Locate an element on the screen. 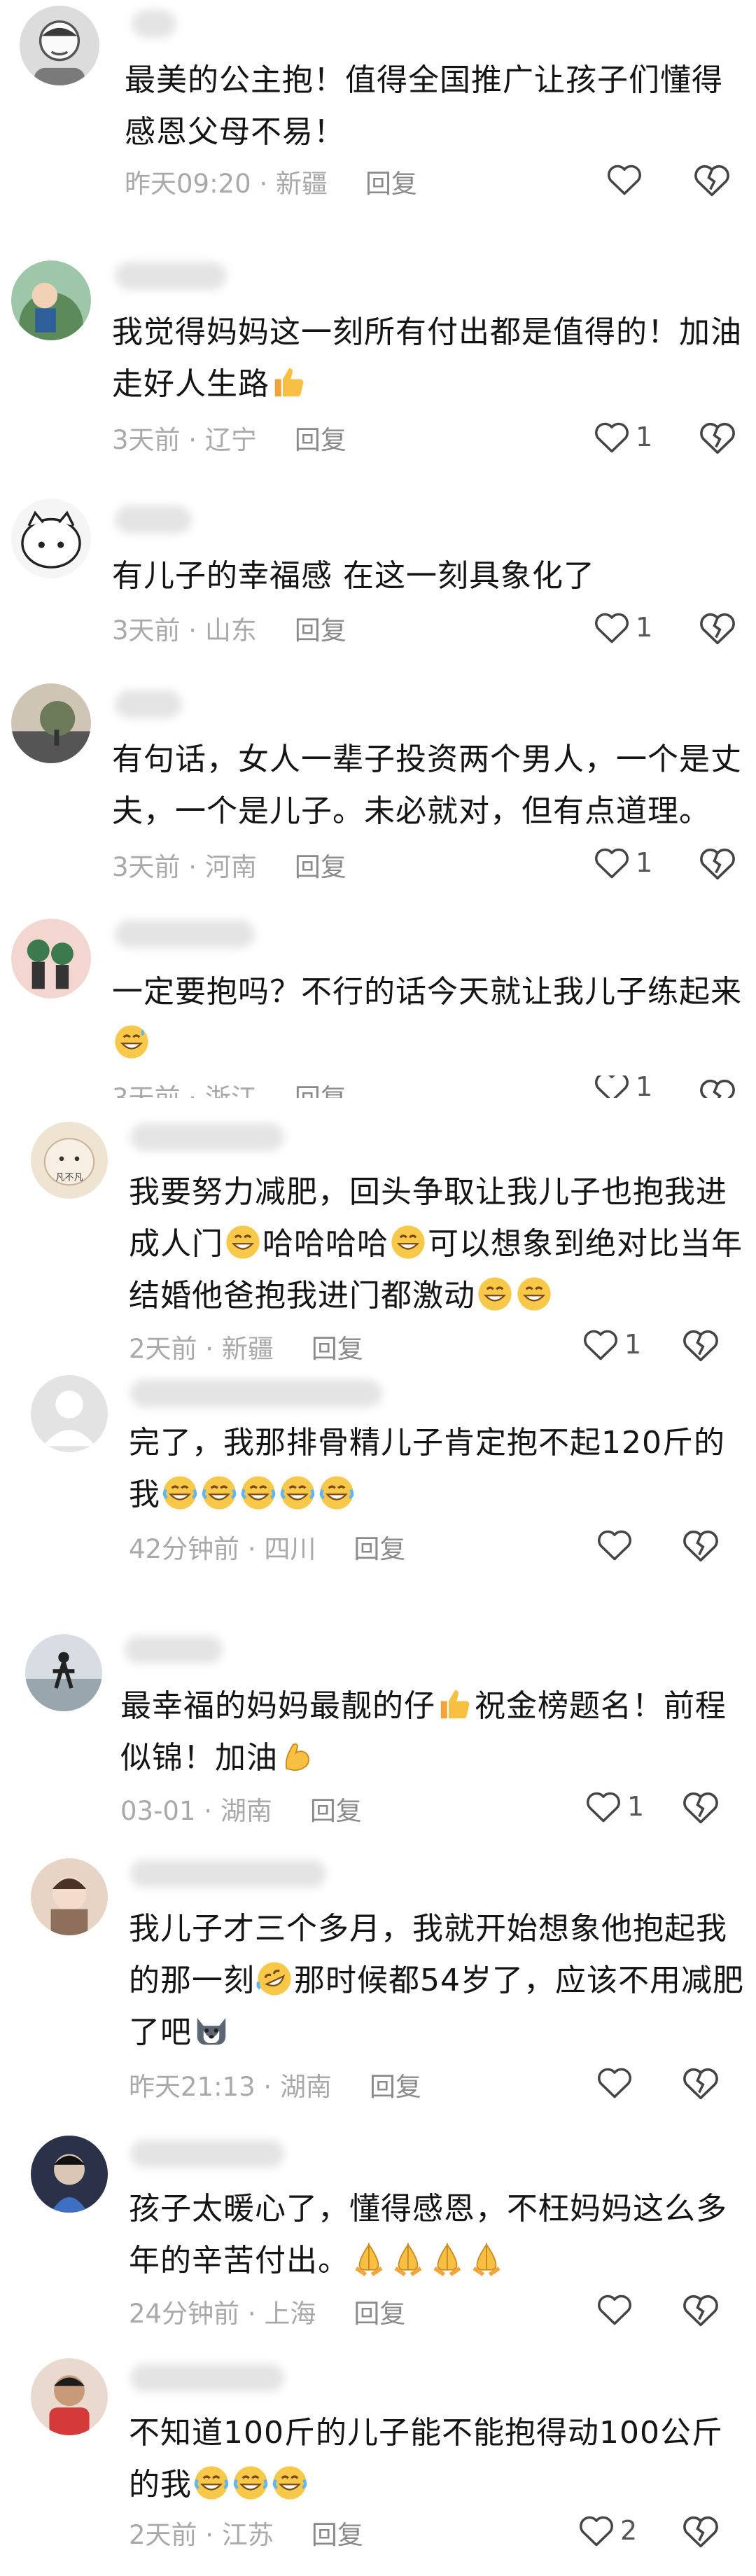  like-button: 2 is located at coordinates (607, 2530).